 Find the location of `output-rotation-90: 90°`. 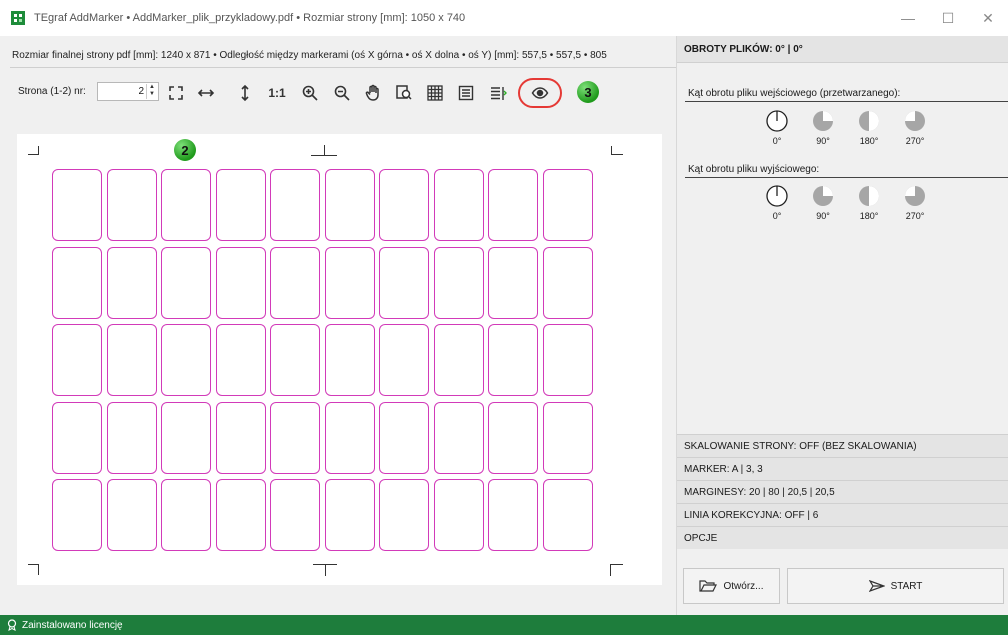

output-rotation-90: 90° is located at coordinates (823, 202).